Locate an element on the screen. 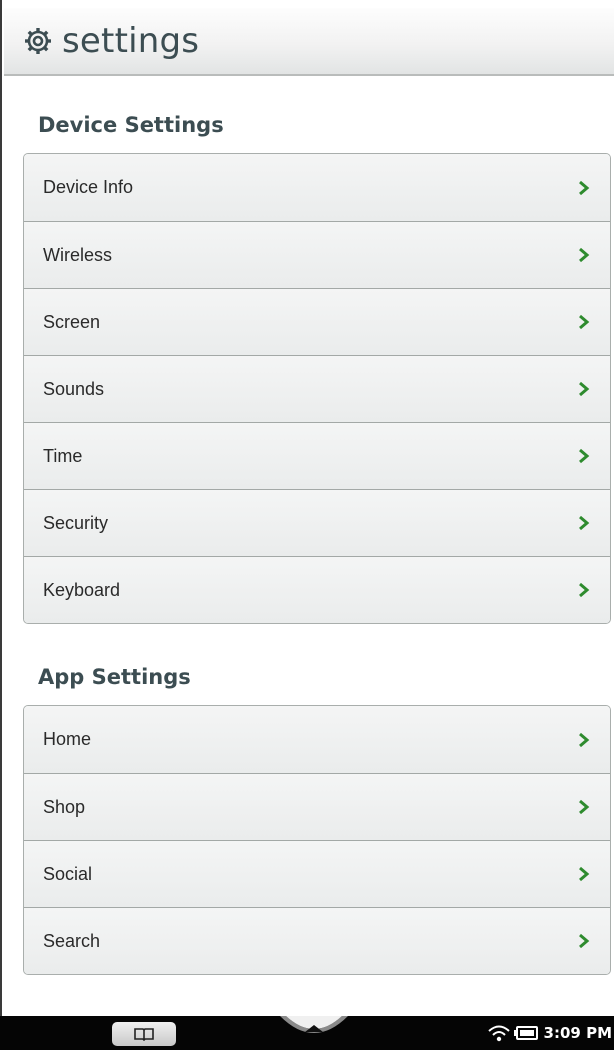  settings-item-label: Home is located at coordinates (67, 739).